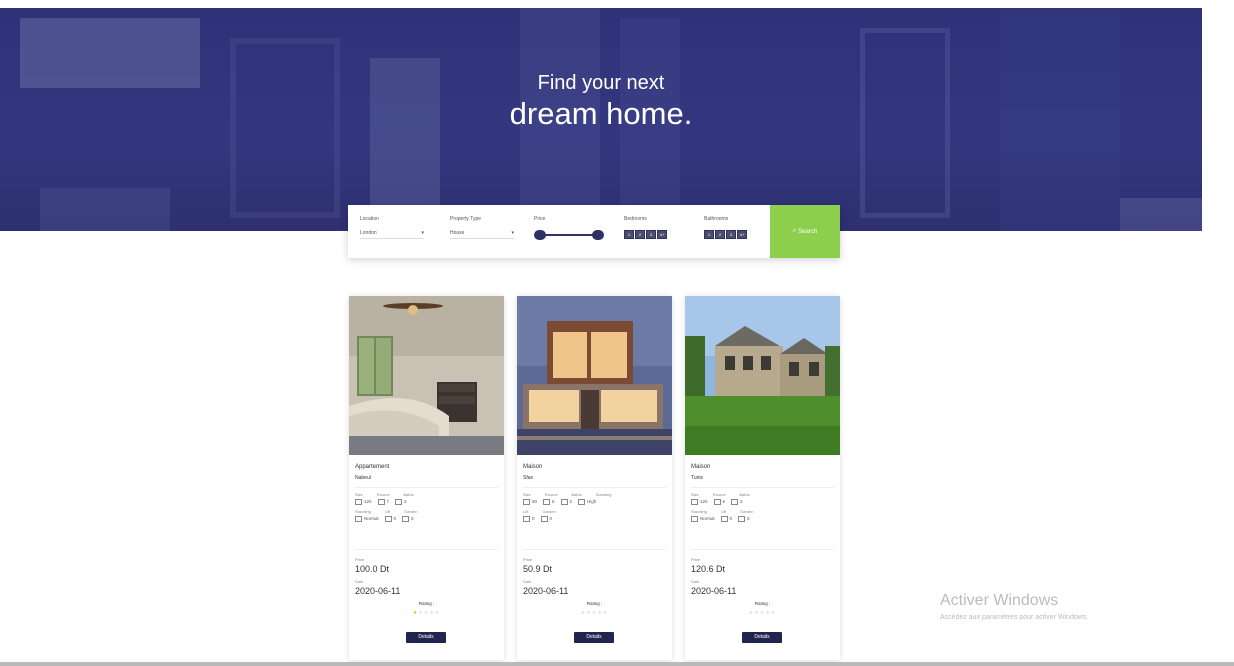  I want to click on watermark-title: Activer Windows, so click(999, 600).